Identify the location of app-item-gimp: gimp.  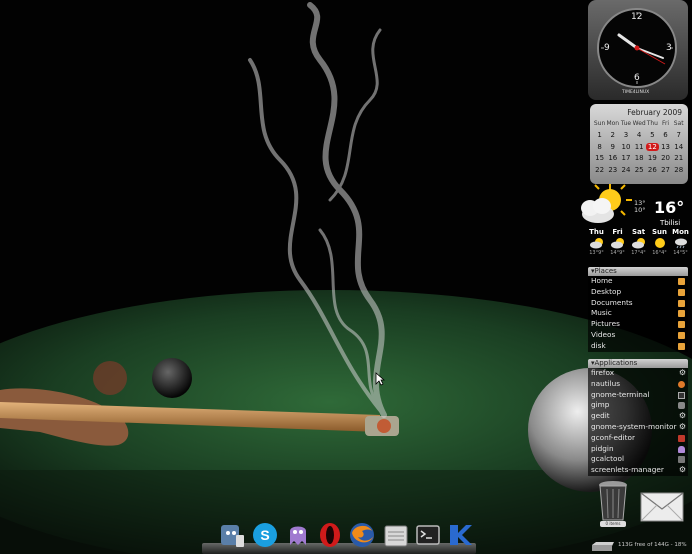
(638, 405).